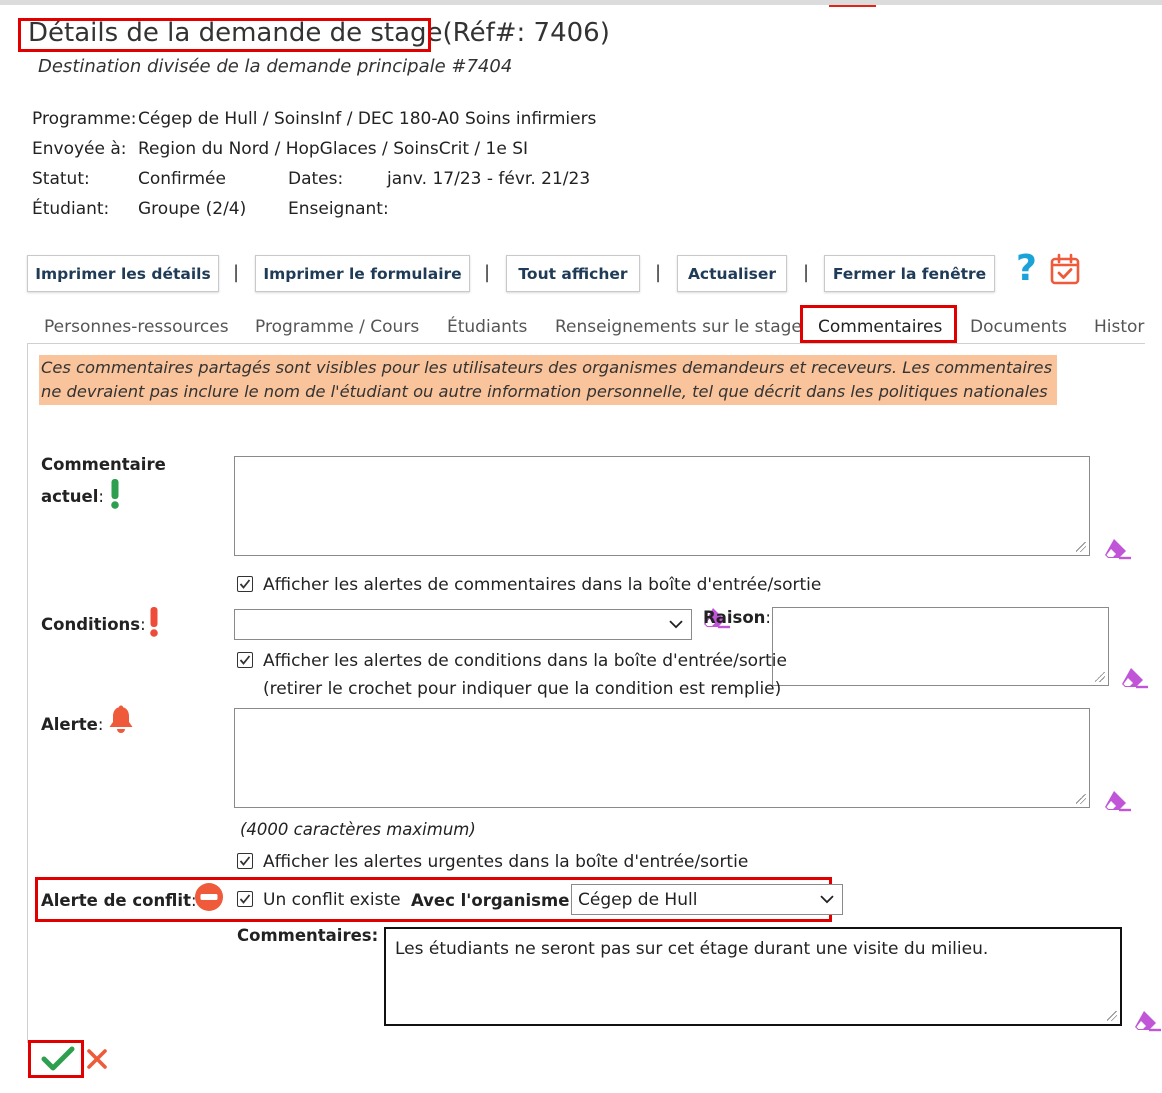 This screenshot has height=1093, width=1162. I want to click on question-icon: ?, so click(1026, 268).